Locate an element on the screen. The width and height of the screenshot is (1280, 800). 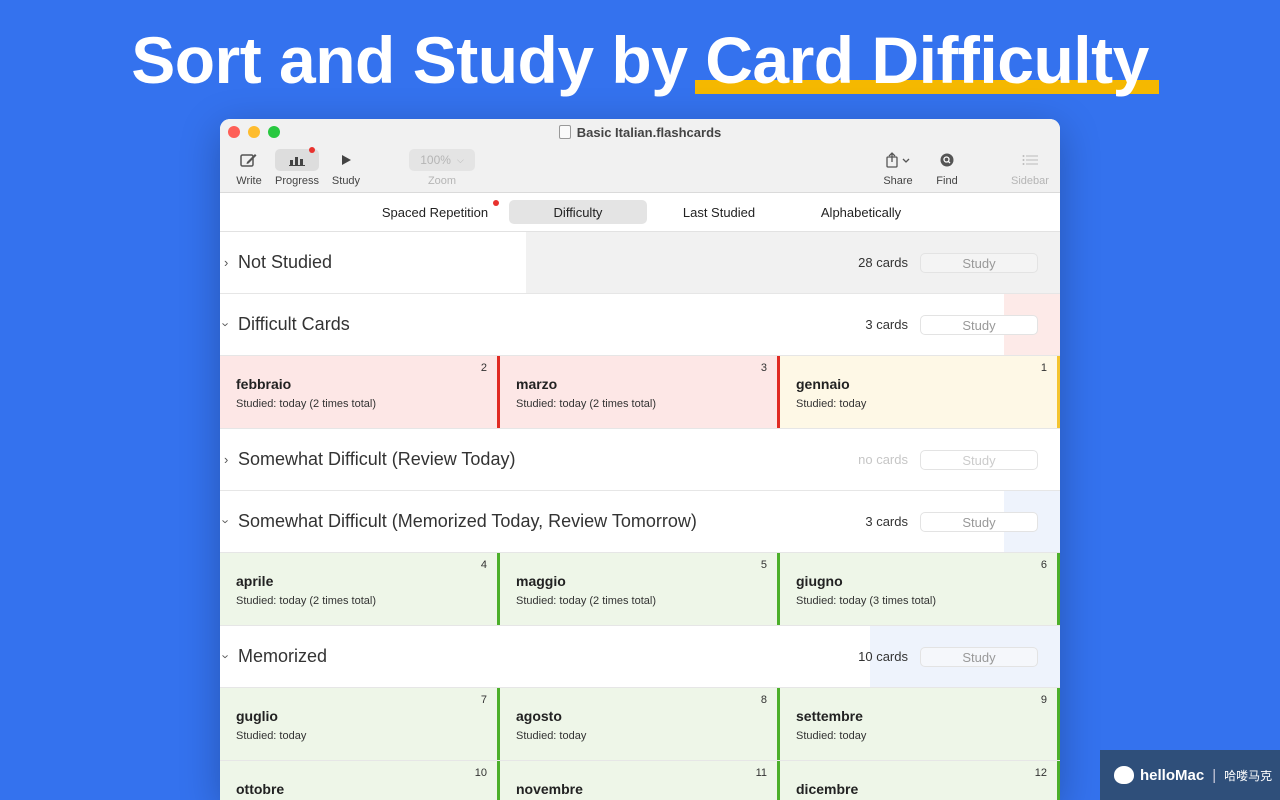
card-name: novembre is located at coordinates (549, 789).